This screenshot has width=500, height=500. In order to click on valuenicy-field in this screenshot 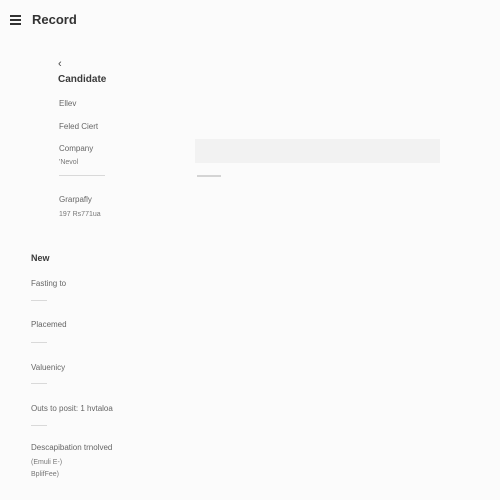, I will do `click(39, 383)`.